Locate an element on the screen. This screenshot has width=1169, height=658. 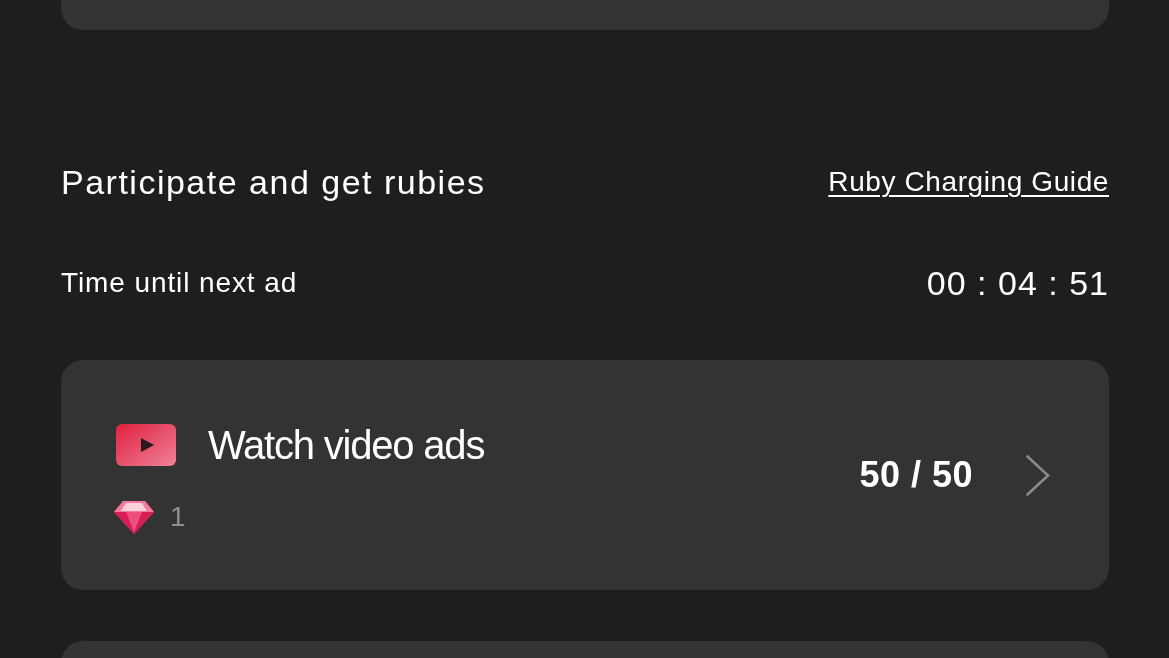
countdown-timer: 00 : 04 : 51 is located at coordinates (1017, 283).